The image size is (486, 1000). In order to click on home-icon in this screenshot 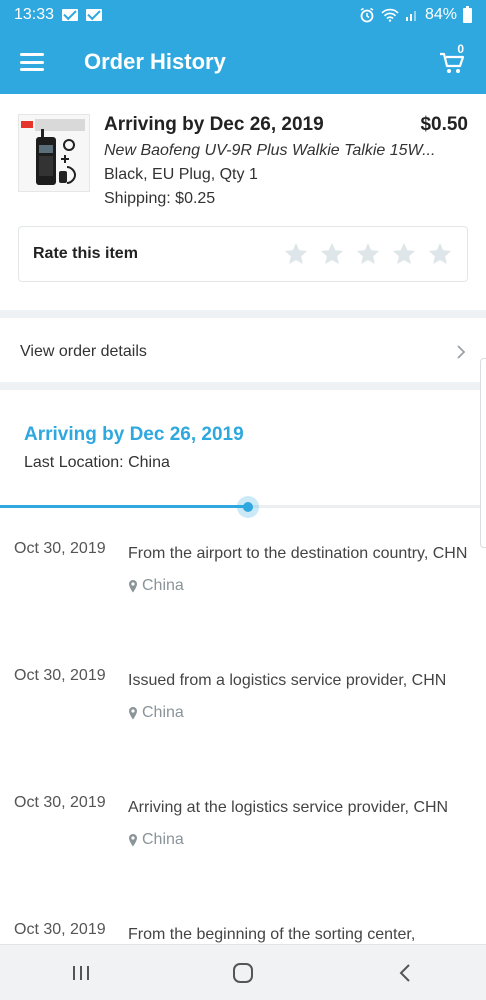, I will do `click(243, 972)`.